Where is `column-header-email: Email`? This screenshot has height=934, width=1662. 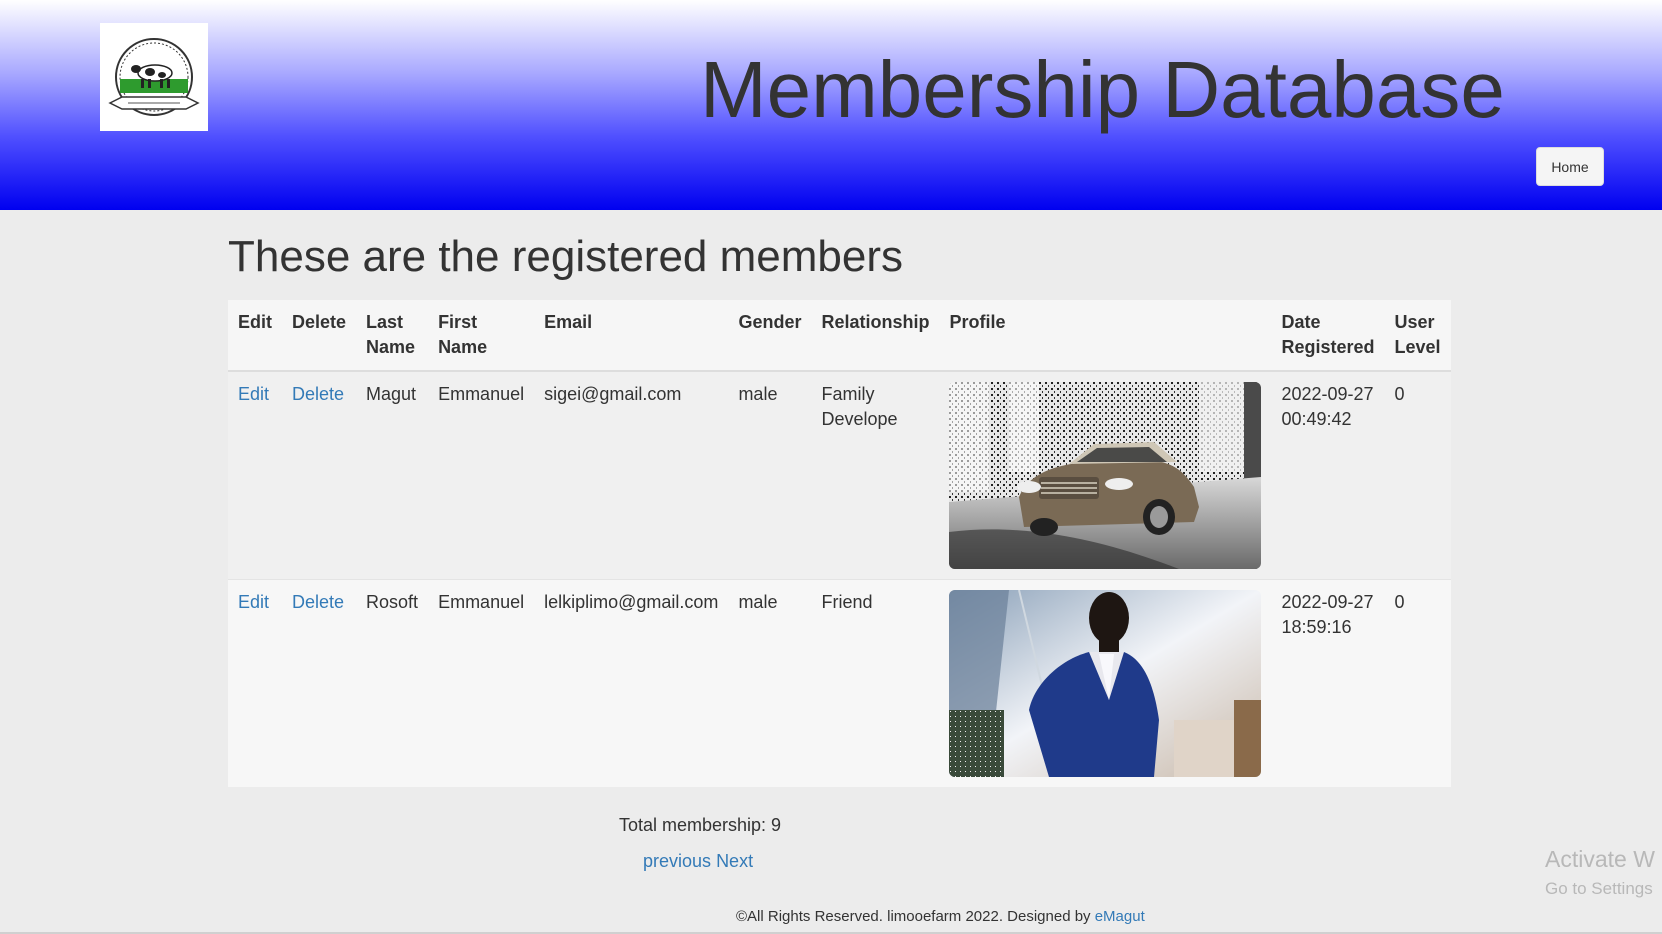 column-header-email: Email is located at coordinates (631, 336).